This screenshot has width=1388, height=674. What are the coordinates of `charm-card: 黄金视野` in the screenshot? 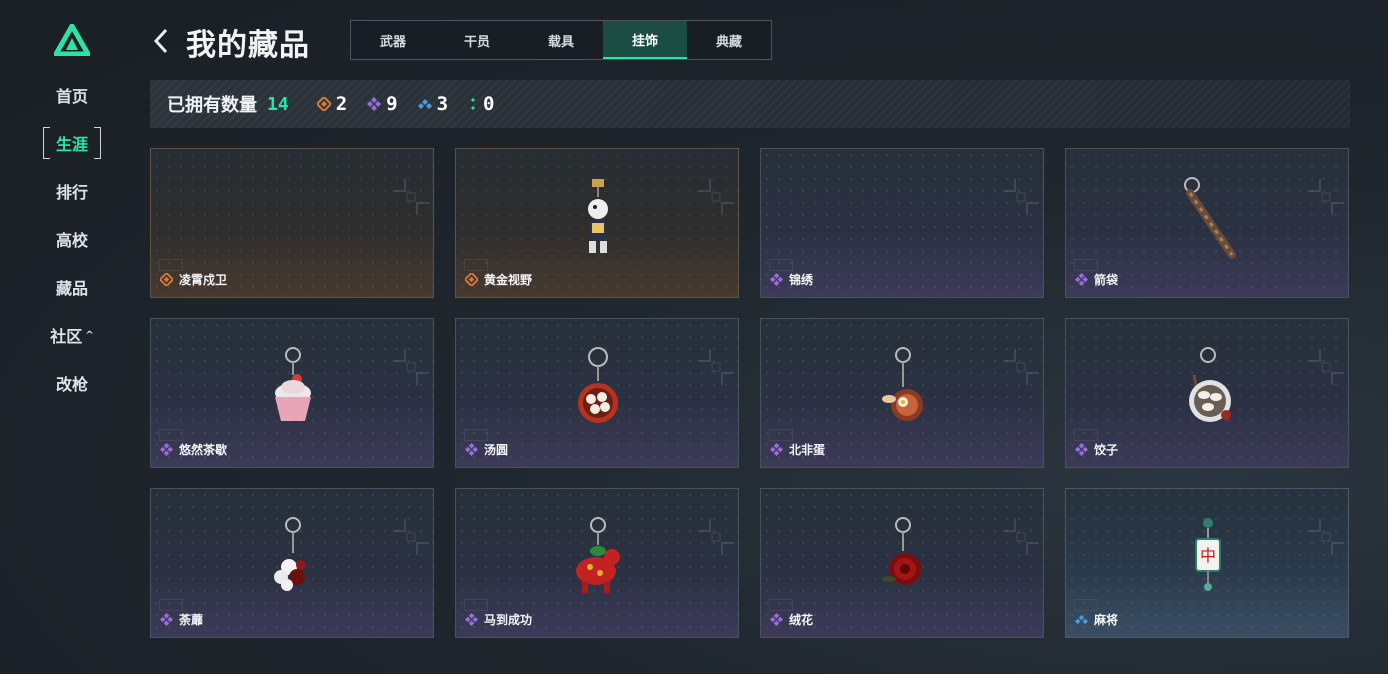 It's located at (597, 223).